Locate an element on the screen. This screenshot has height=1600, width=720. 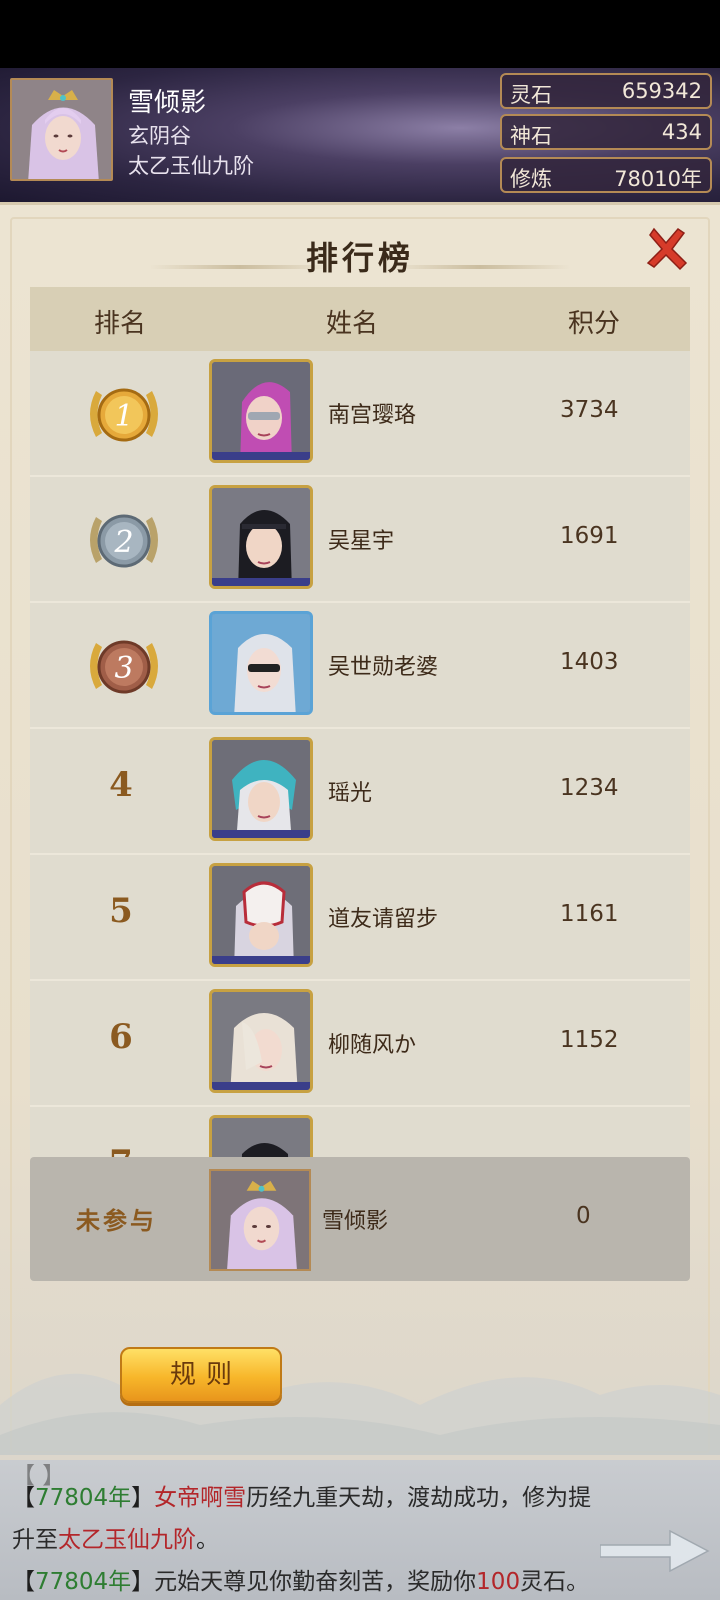
player-name: 南宫璎珞 is located at coordinates (372, 415).